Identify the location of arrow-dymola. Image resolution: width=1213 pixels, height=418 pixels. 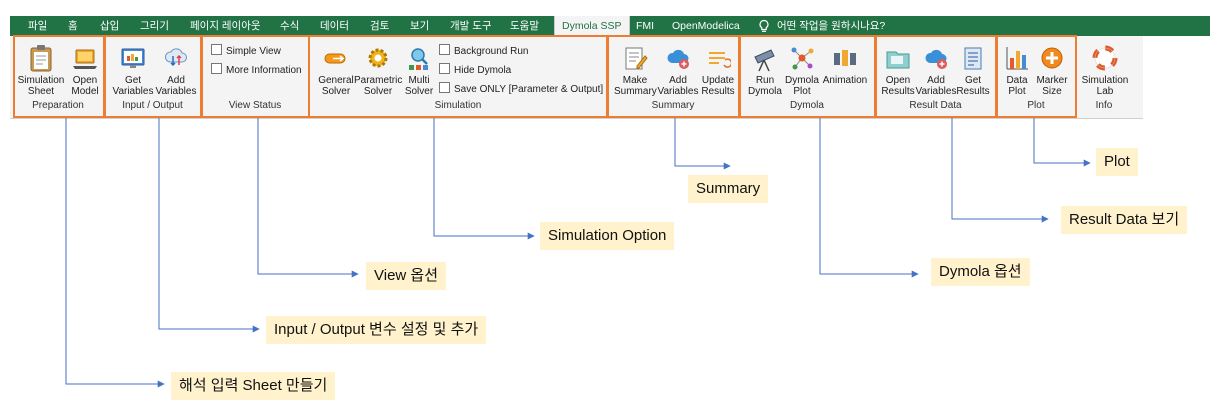
(869, 198).